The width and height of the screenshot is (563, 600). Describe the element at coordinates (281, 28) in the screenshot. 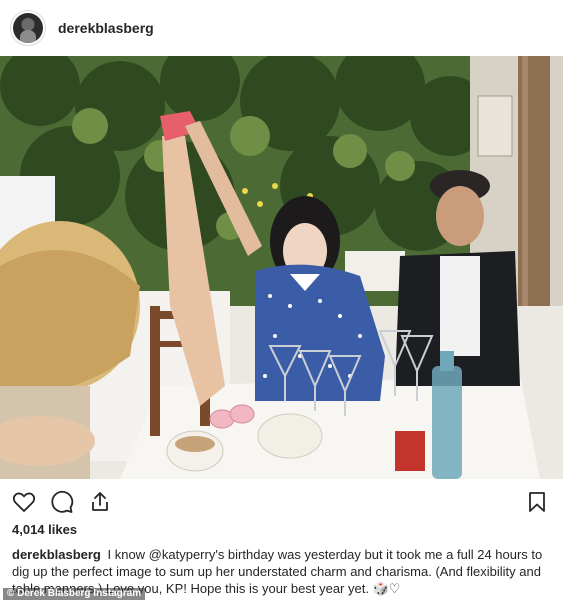

I see `post-header: derekblasberg` at that location.